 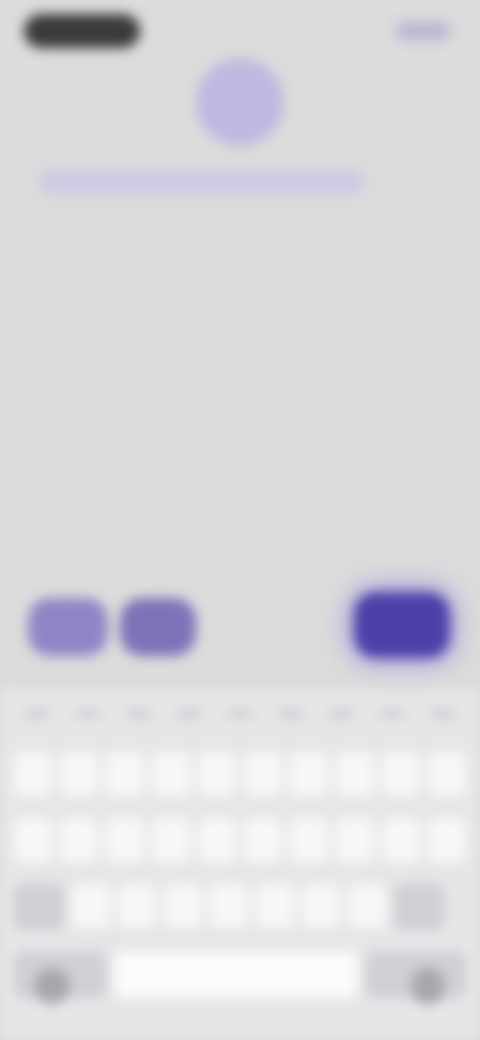 I want to click on space-key, so click(x=236, y=975).